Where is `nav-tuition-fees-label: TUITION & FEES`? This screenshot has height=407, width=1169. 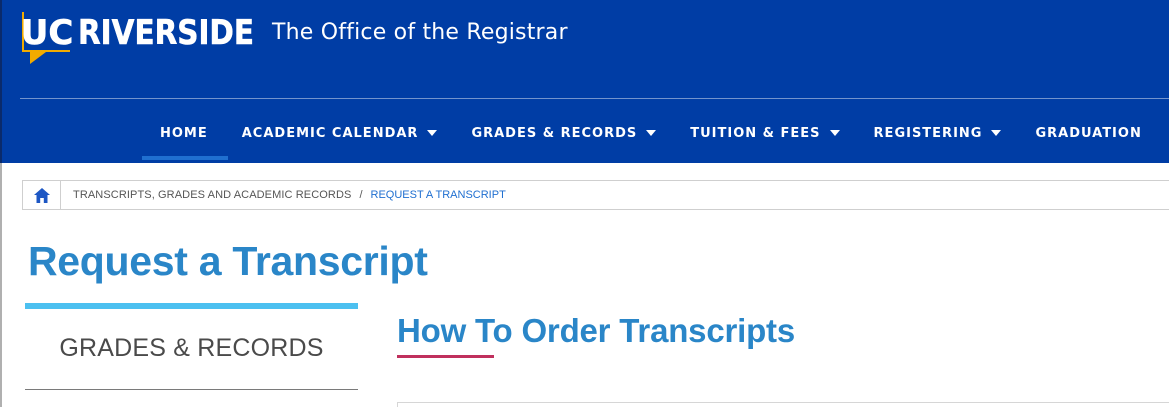
nav-tuition-fees-label: TUITION & FEES is located at coordinates (755, 133).